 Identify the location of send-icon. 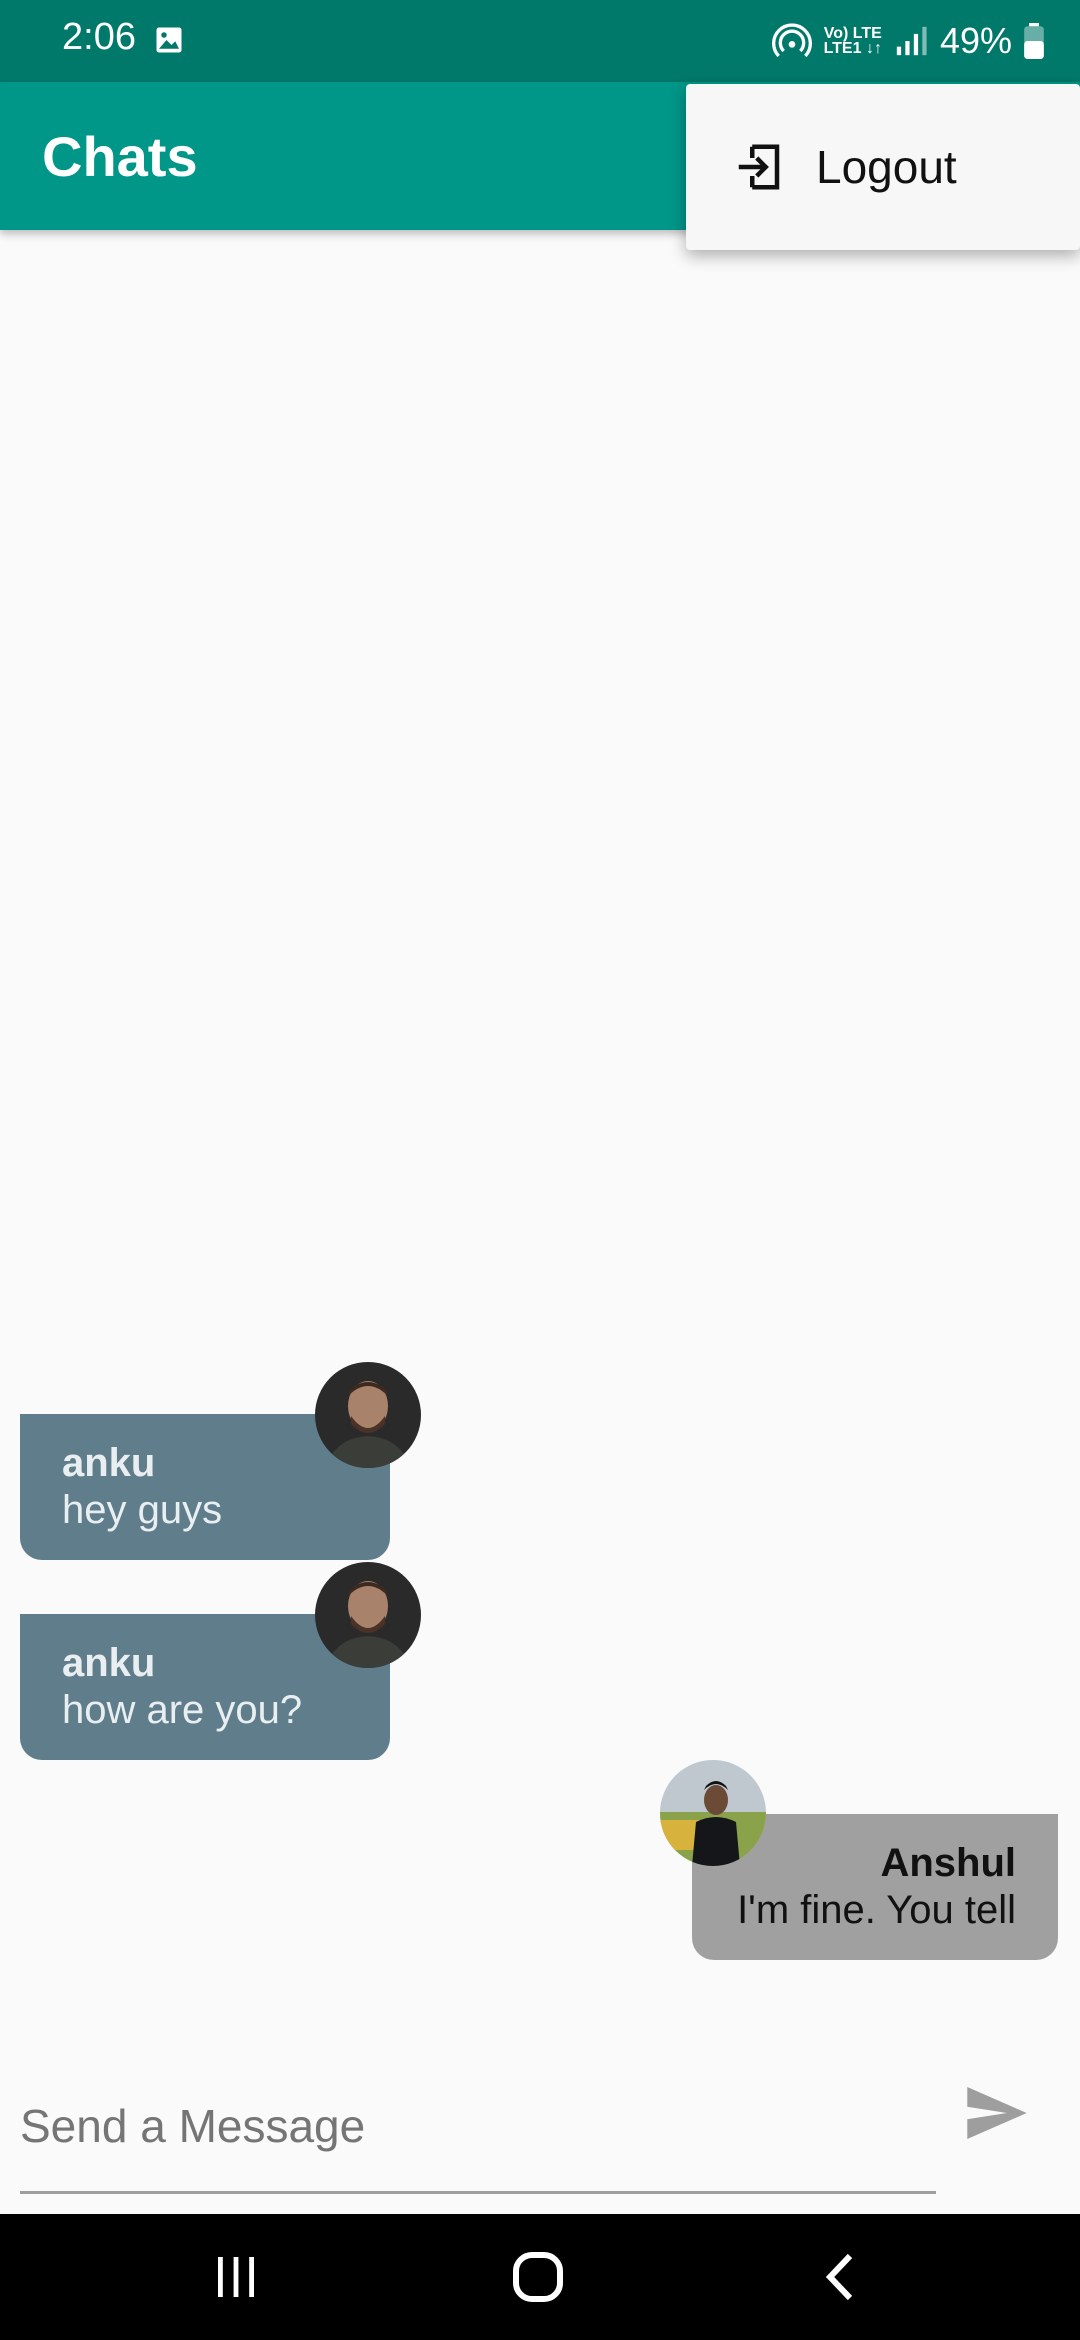
(997, 2113).